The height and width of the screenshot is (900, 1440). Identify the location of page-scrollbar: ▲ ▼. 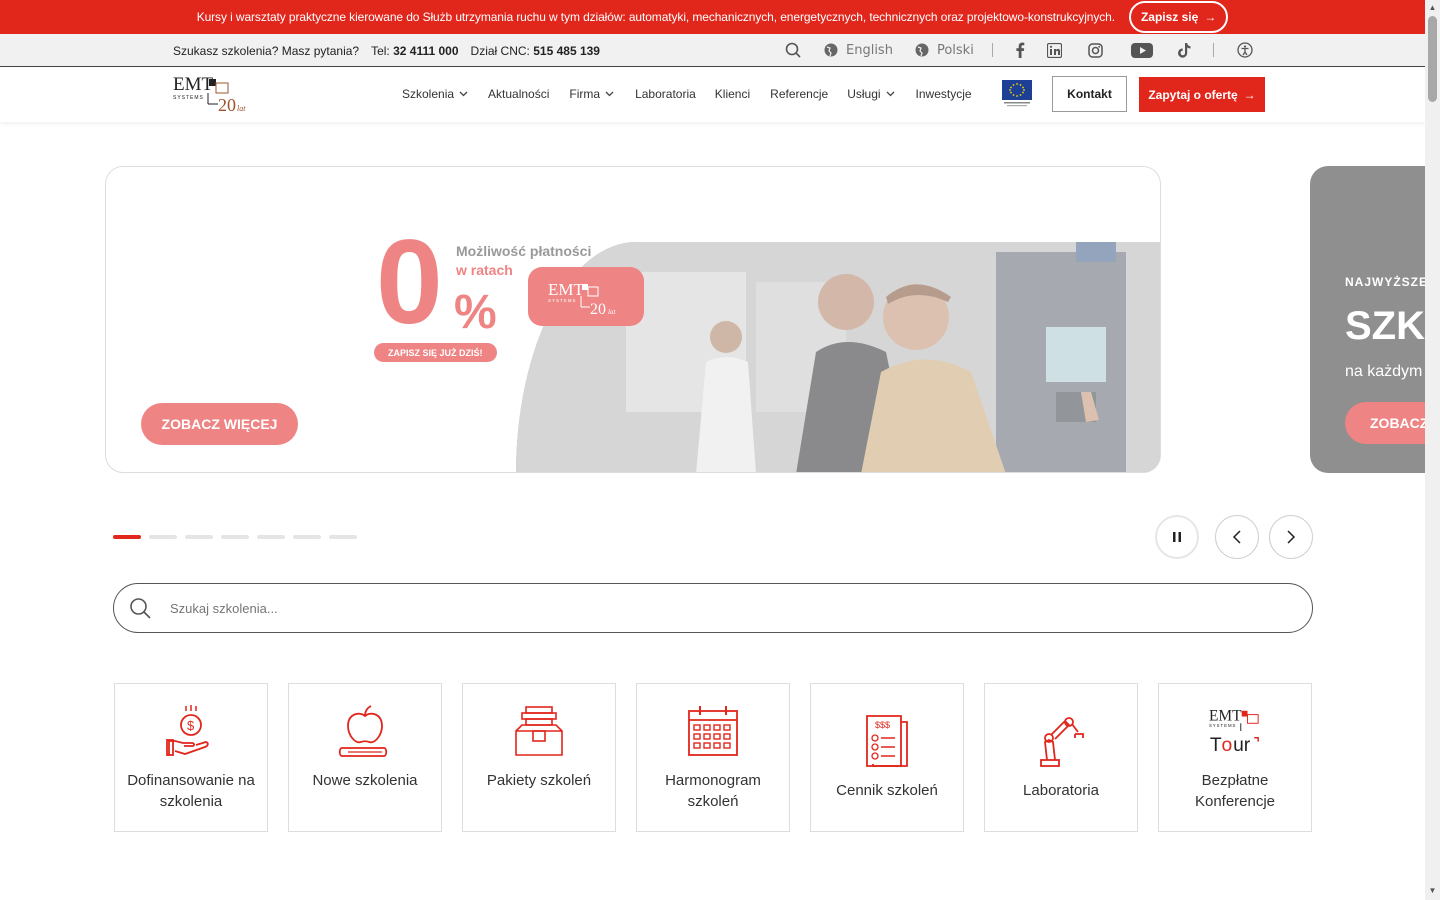
(1432, 450).